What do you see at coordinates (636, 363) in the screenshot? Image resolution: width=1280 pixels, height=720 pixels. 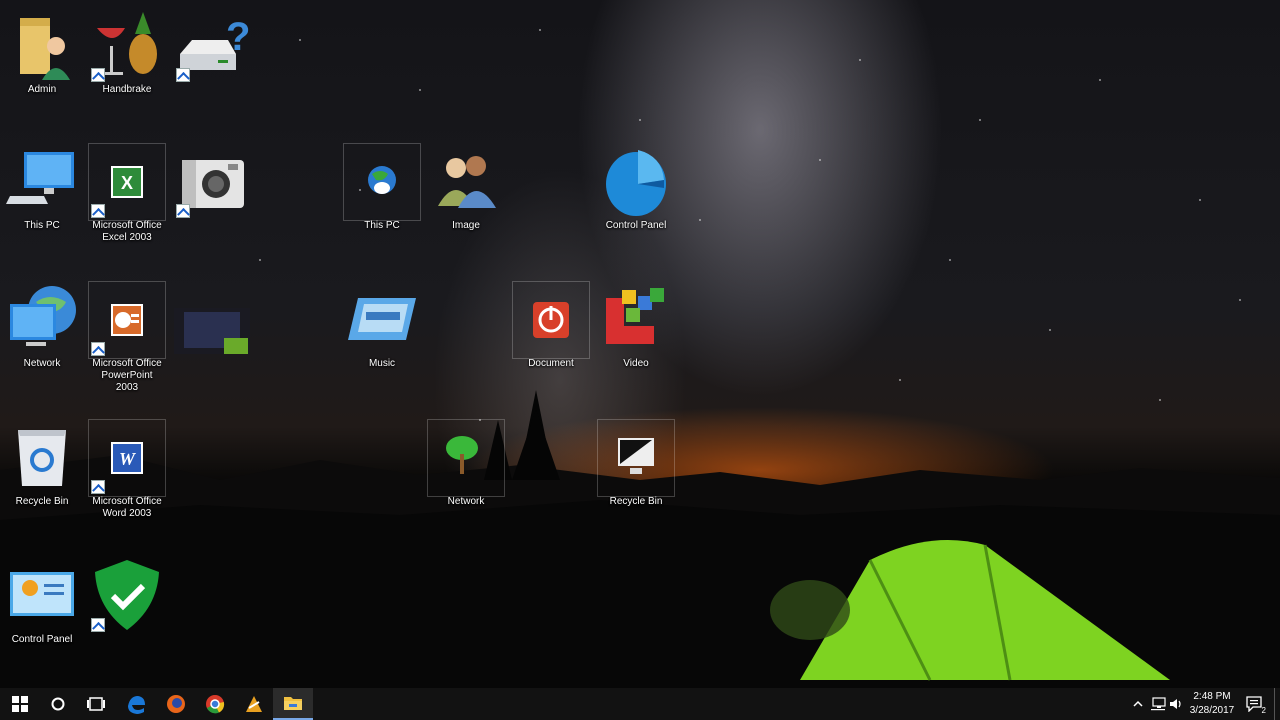 I see `icon-label: Video` at bounding box center [636, 363].